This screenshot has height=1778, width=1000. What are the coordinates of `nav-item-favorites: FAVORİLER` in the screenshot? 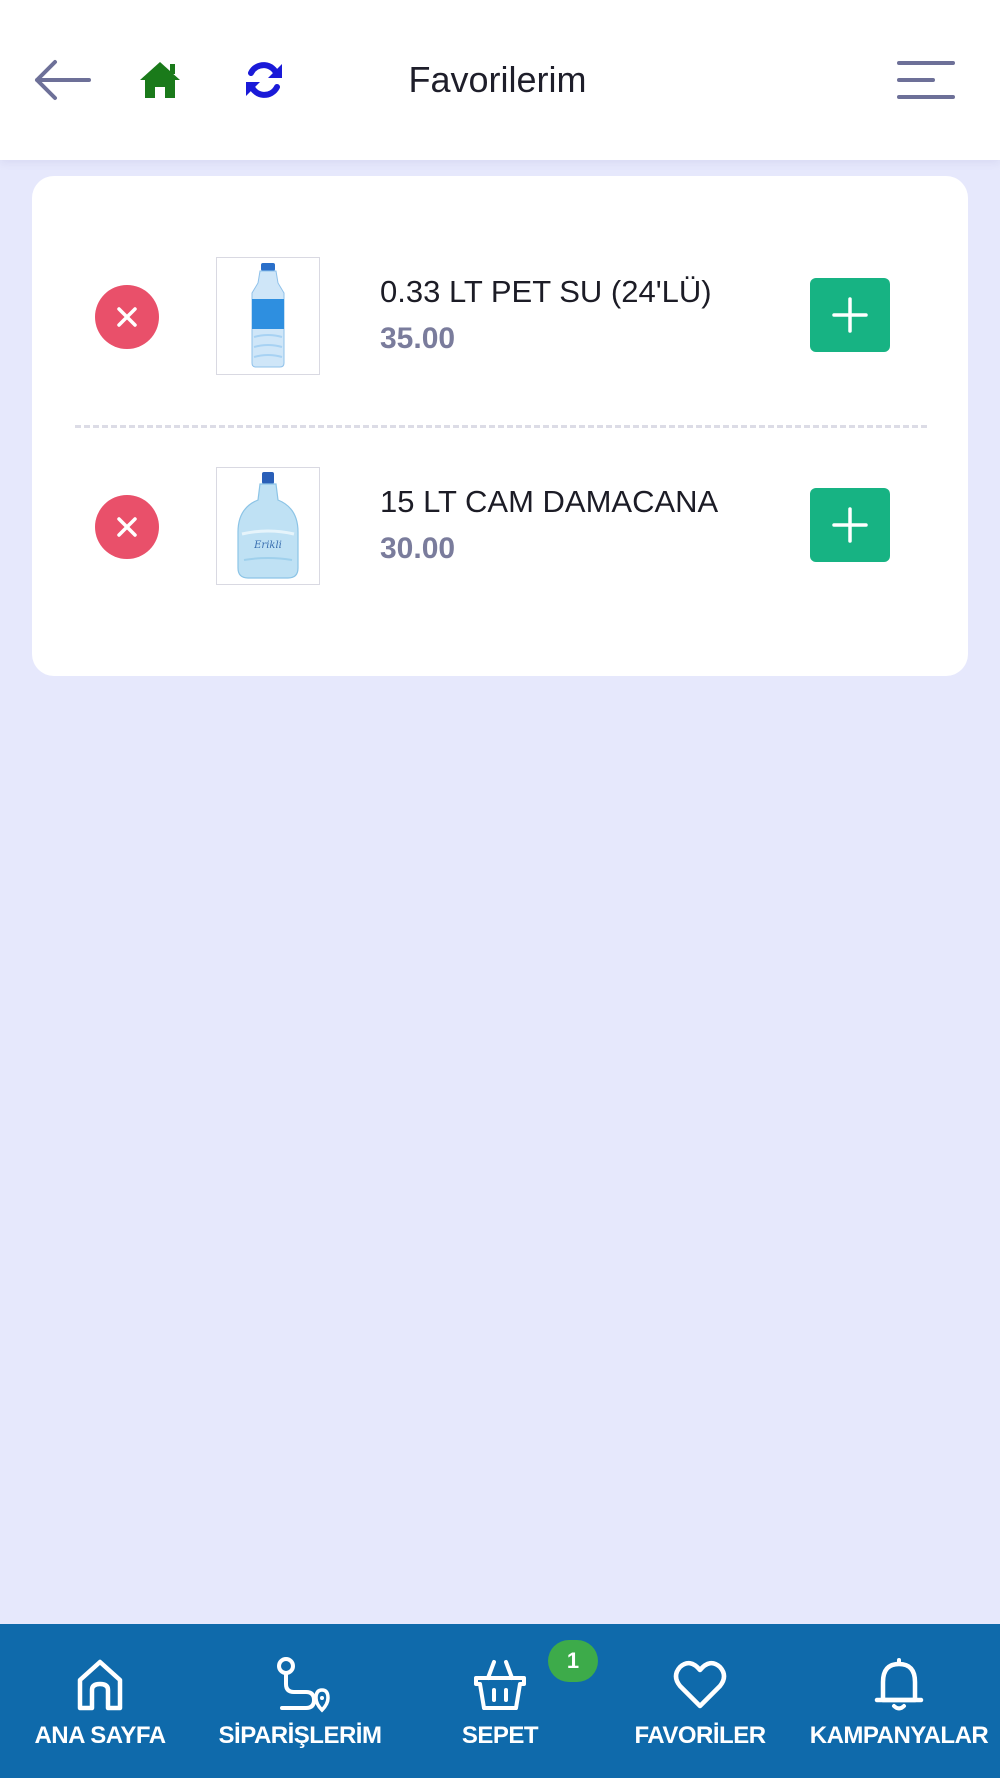 It's located at (700, 1701).